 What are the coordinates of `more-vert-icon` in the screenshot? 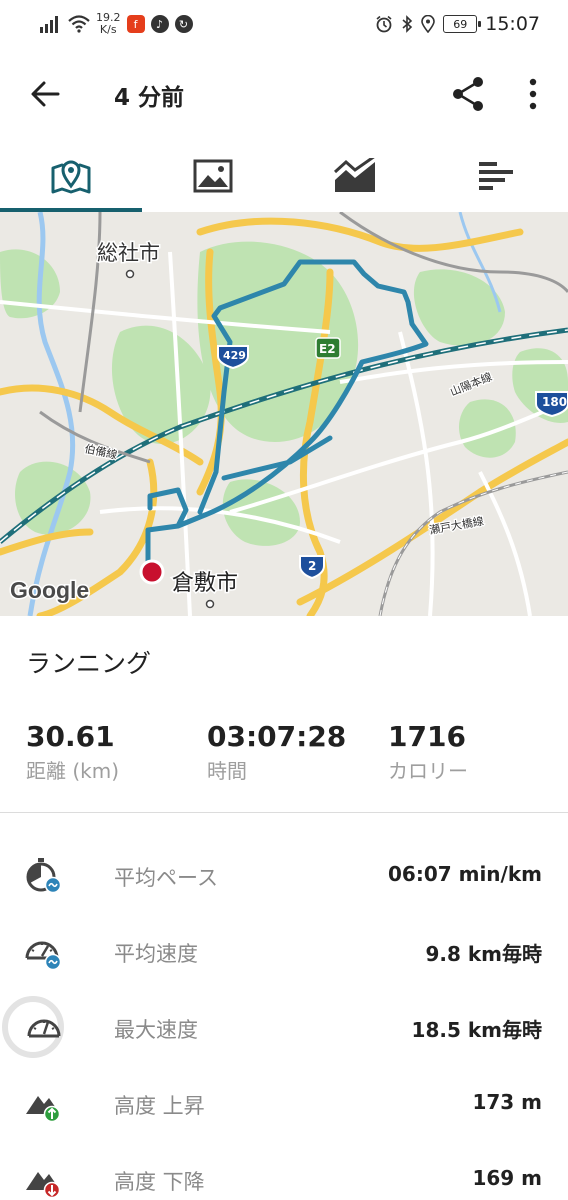 It's located at (533, 94).